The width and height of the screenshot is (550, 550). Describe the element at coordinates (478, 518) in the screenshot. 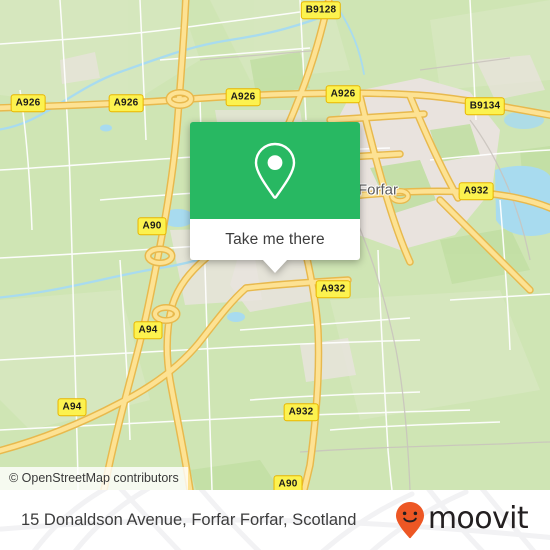

I see `moovit-wordmark: moovit` at that location.